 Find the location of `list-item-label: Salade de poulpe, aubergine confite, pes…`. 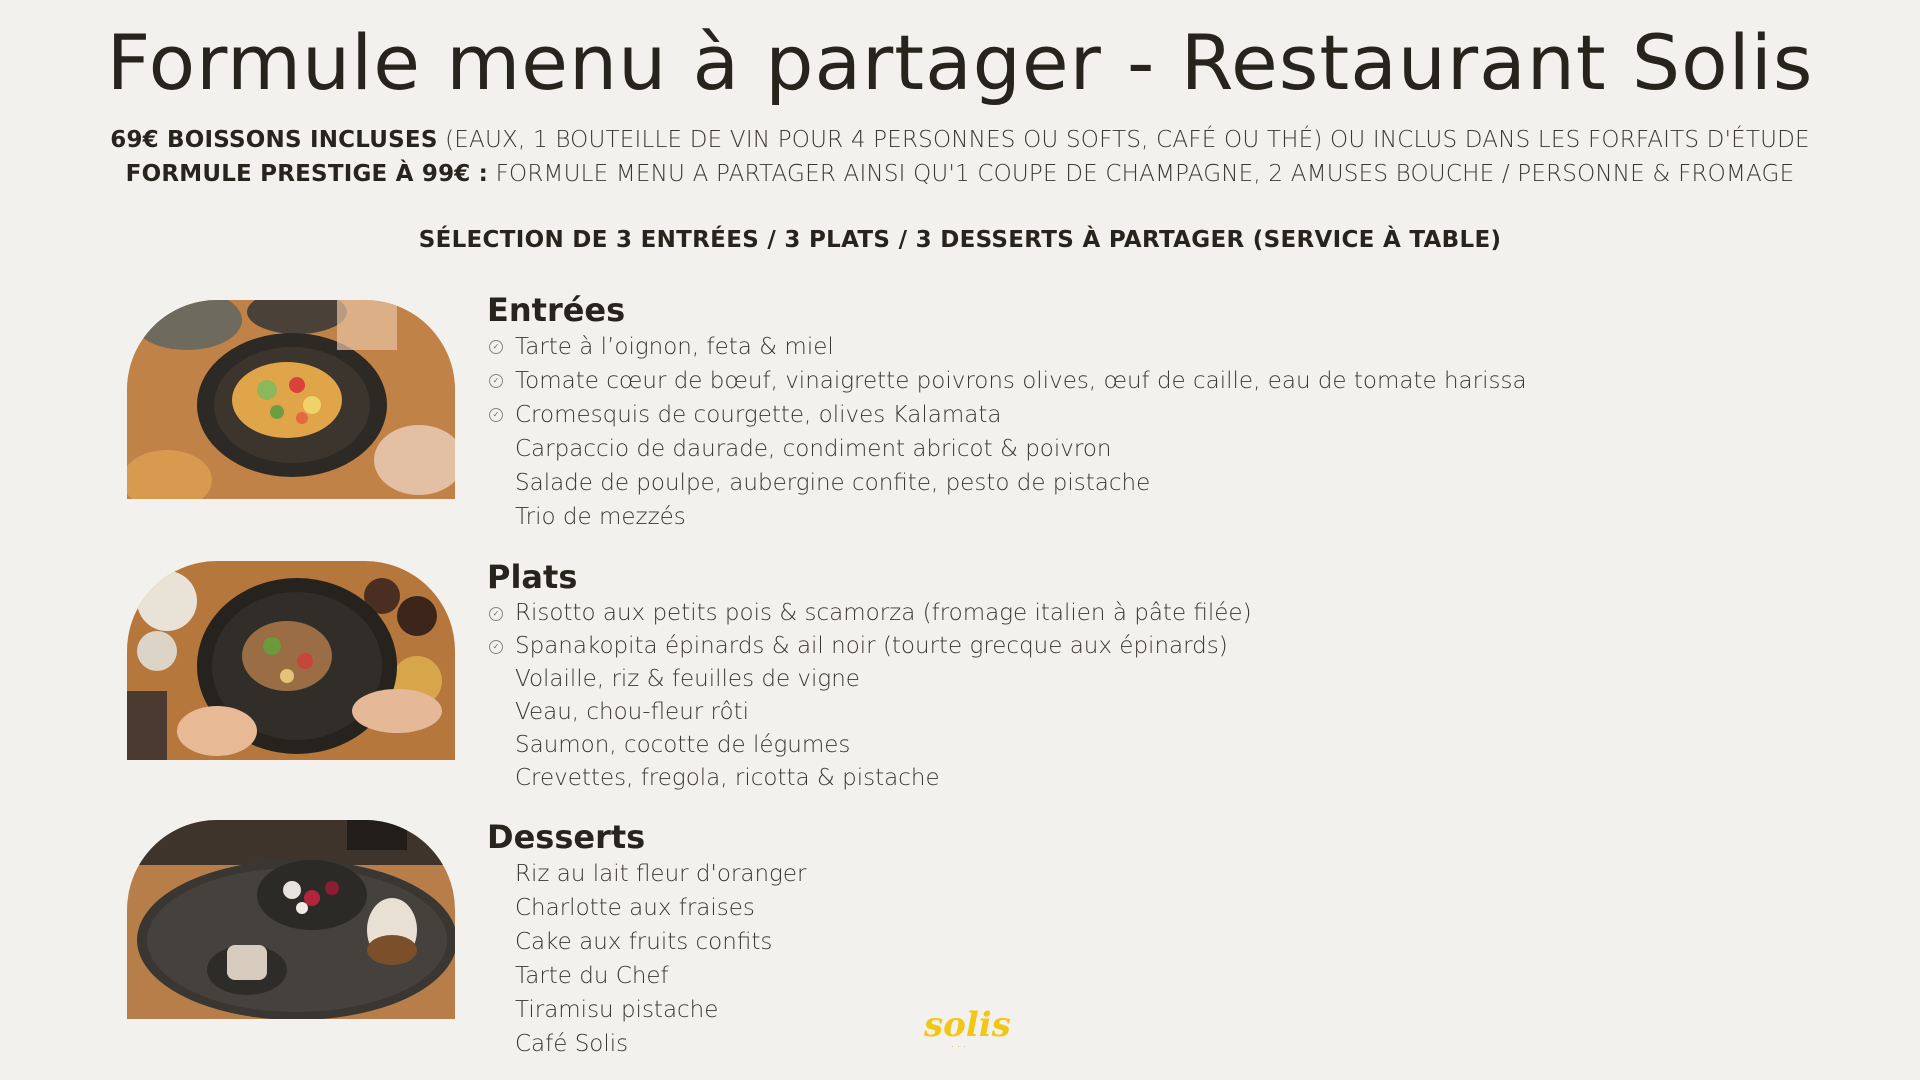

list-item-label: Salade de poulpe, aubergine confite, pes… is located at coordinates (833, 483).